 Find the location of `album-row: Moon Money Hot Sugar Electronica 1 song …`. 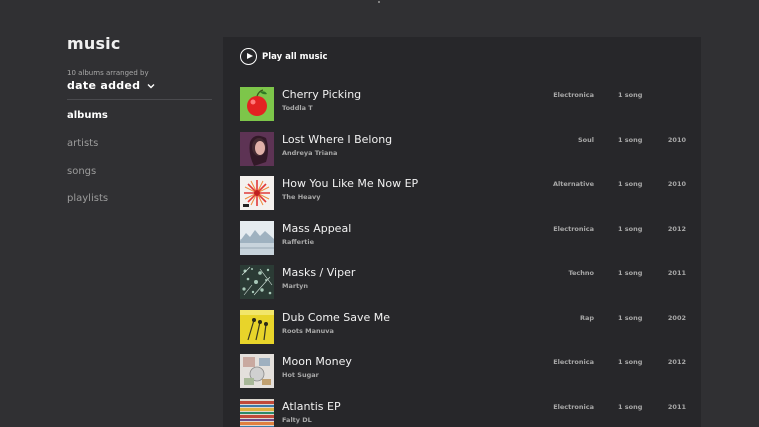

album-row: Moon Money Hot Sugar Electronica 1 song … is located at coordinates (462, 375).